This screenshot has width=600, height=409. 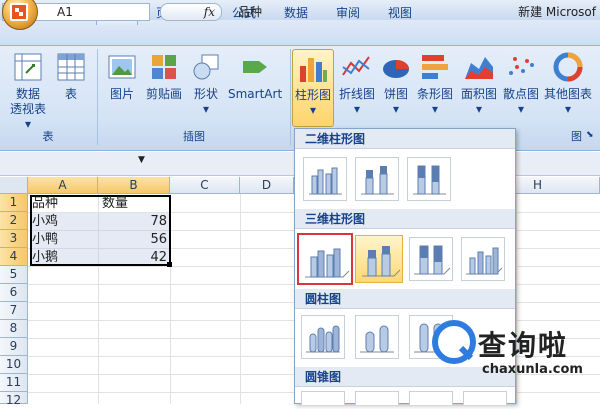 What do you see at coordinates (141, 160) in the screenshot?
I see `name-box-dropdown-icon: ▼` at bounding box center [141, 160].